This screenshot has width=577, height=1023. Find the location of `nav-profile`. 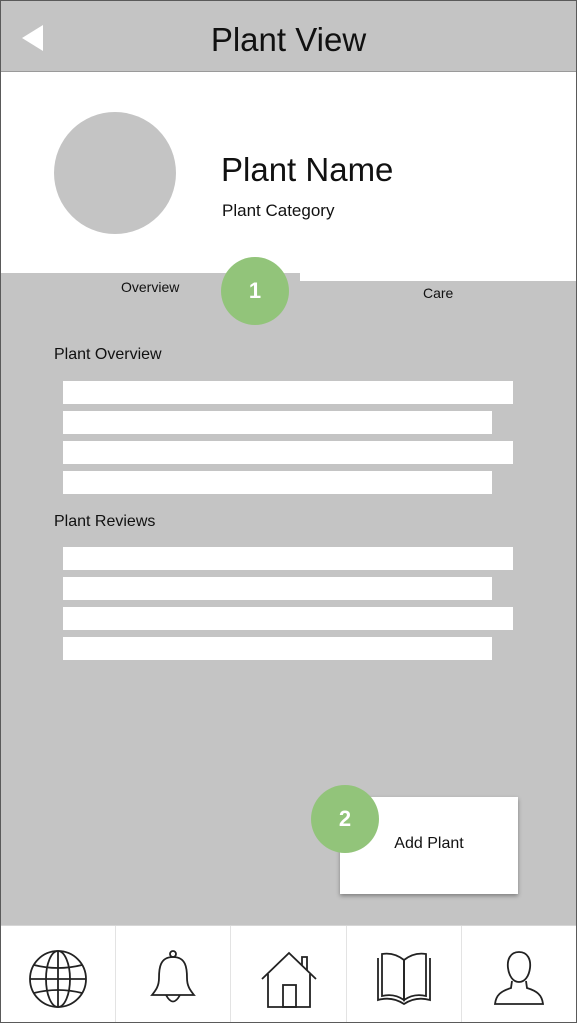

nav-profile is located at coordinates (519, 974).